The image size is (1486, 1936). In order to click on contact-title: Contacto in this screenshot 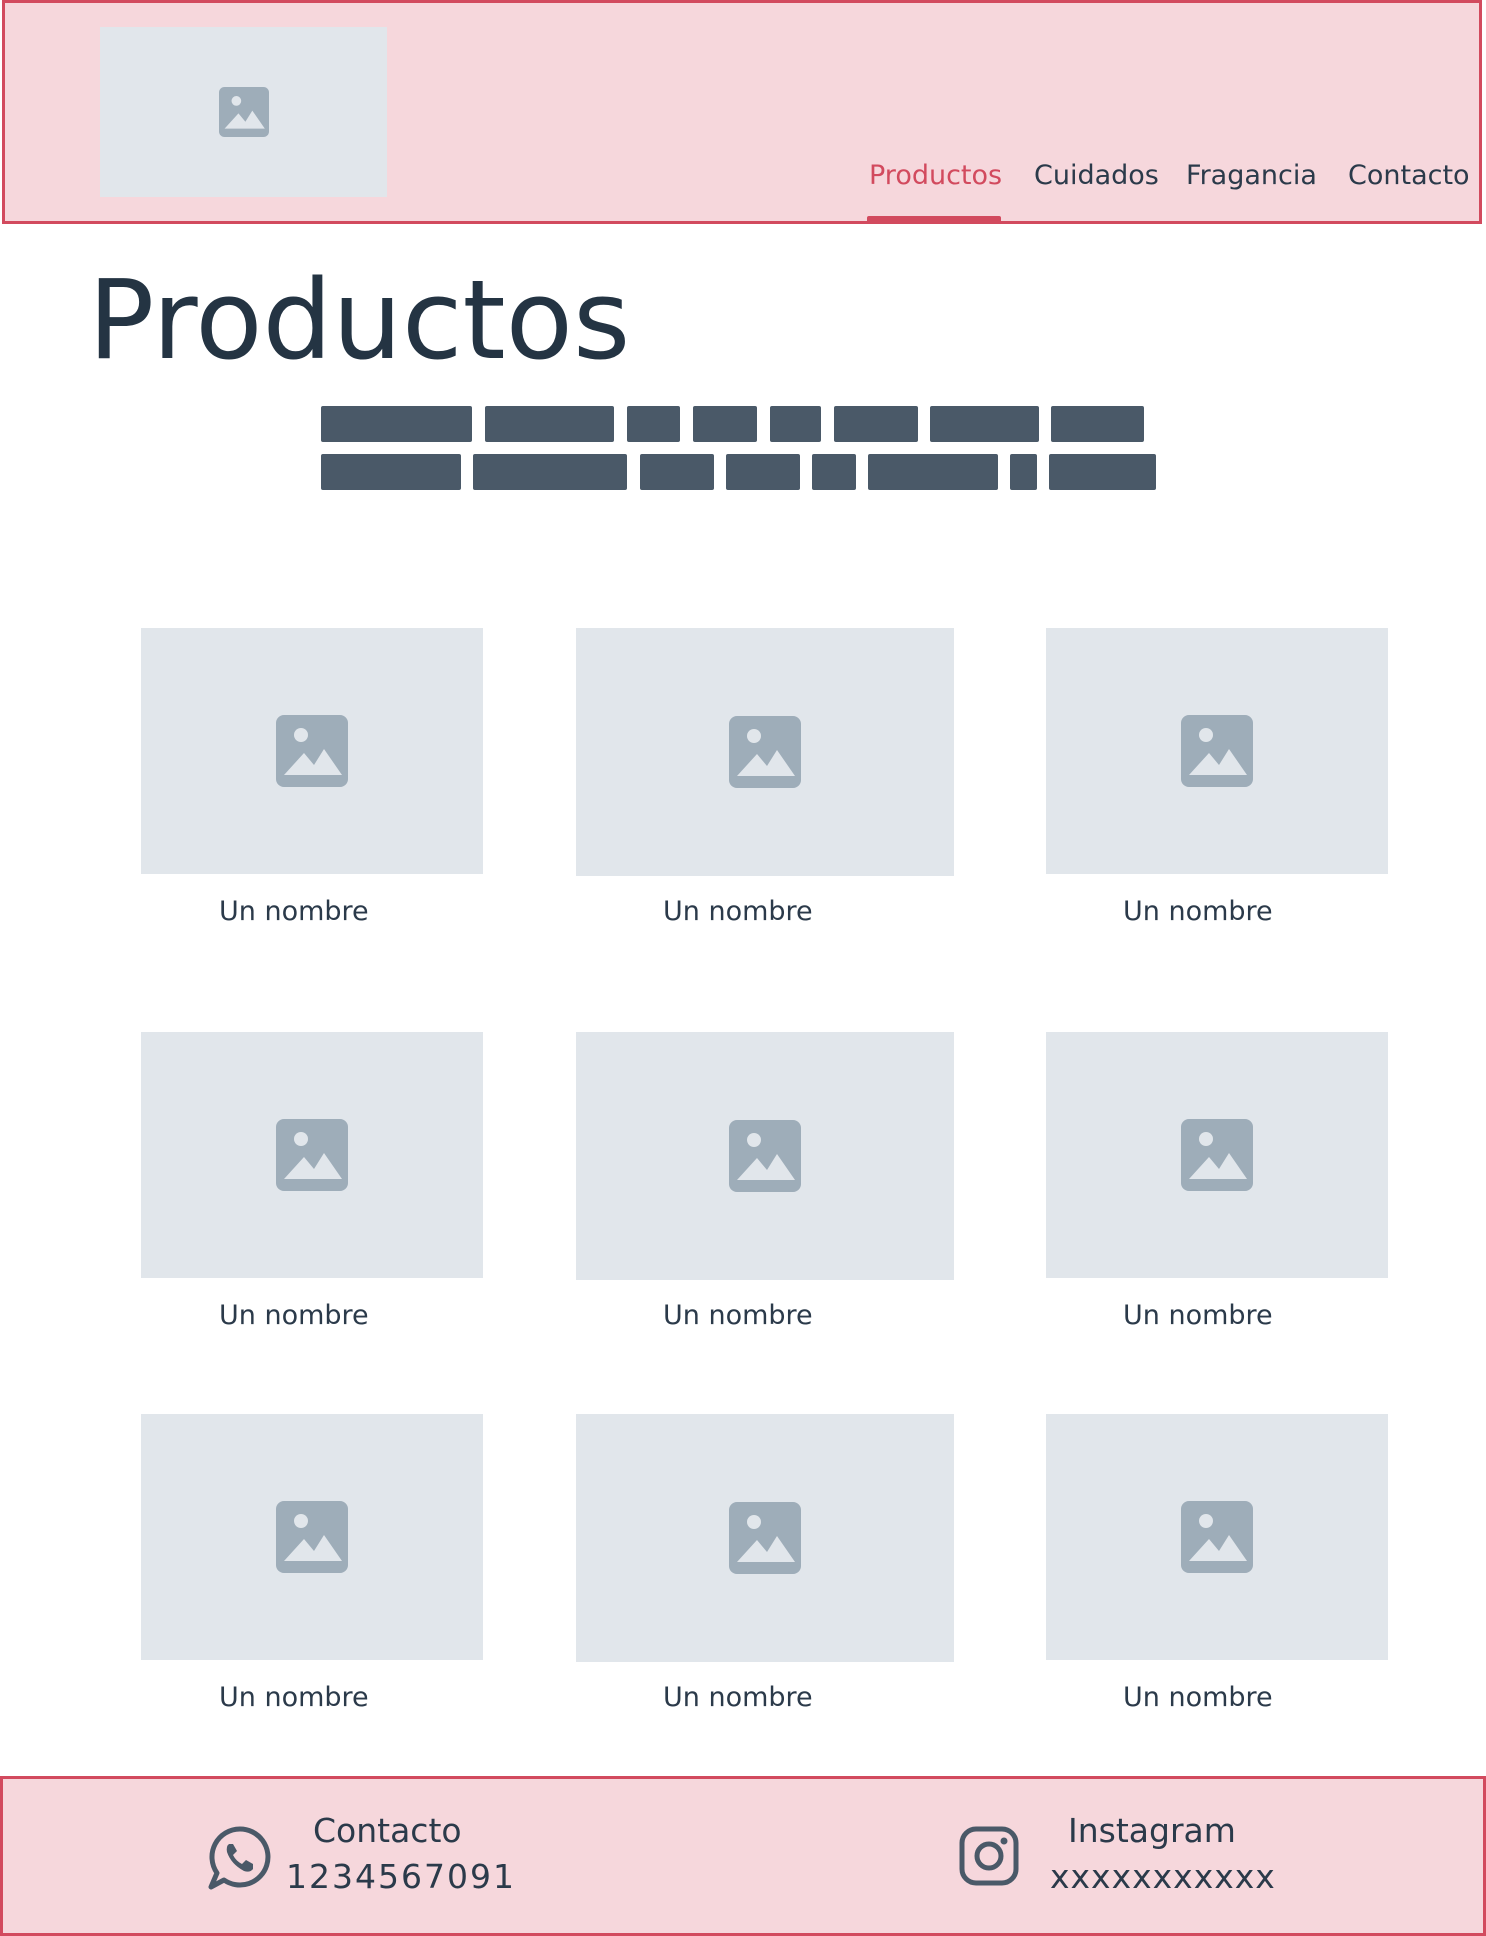, I will do `click(387, 1830)`.